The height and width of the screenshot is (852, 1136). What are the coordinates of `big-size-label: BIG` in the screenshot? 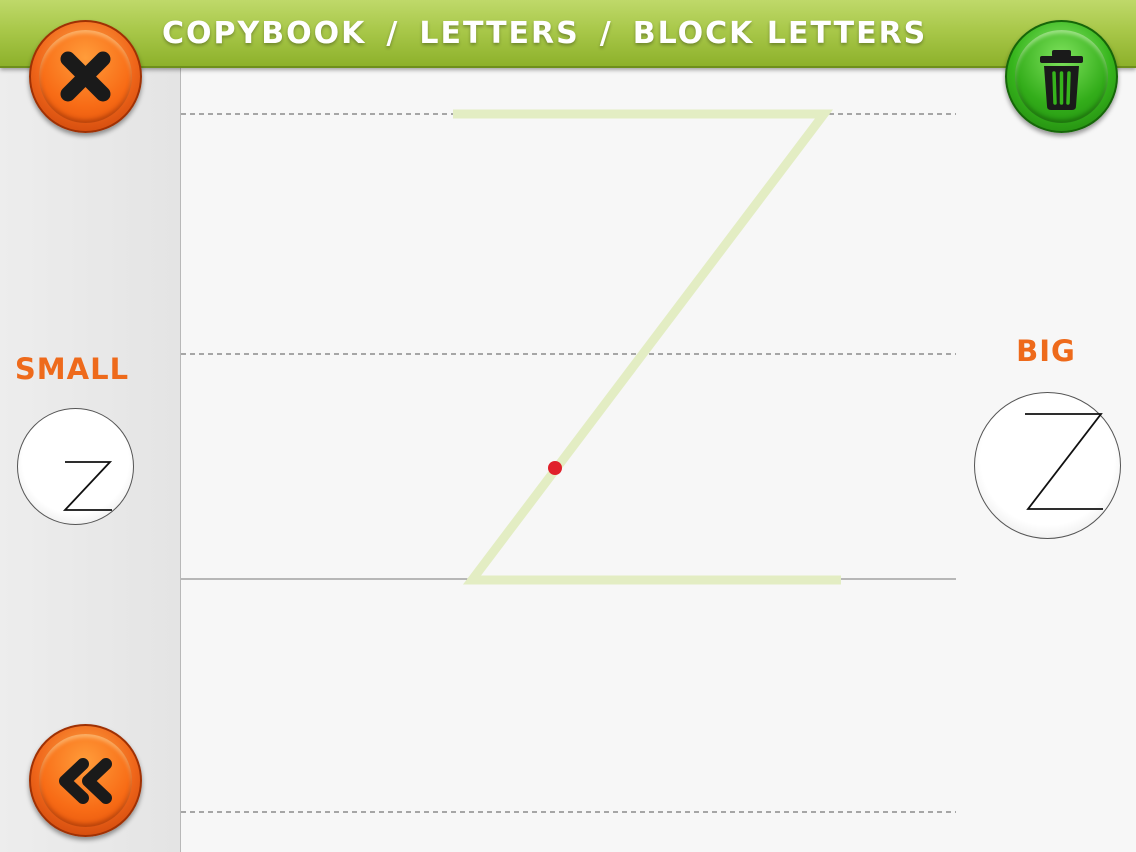 It's located at (1046, 351).